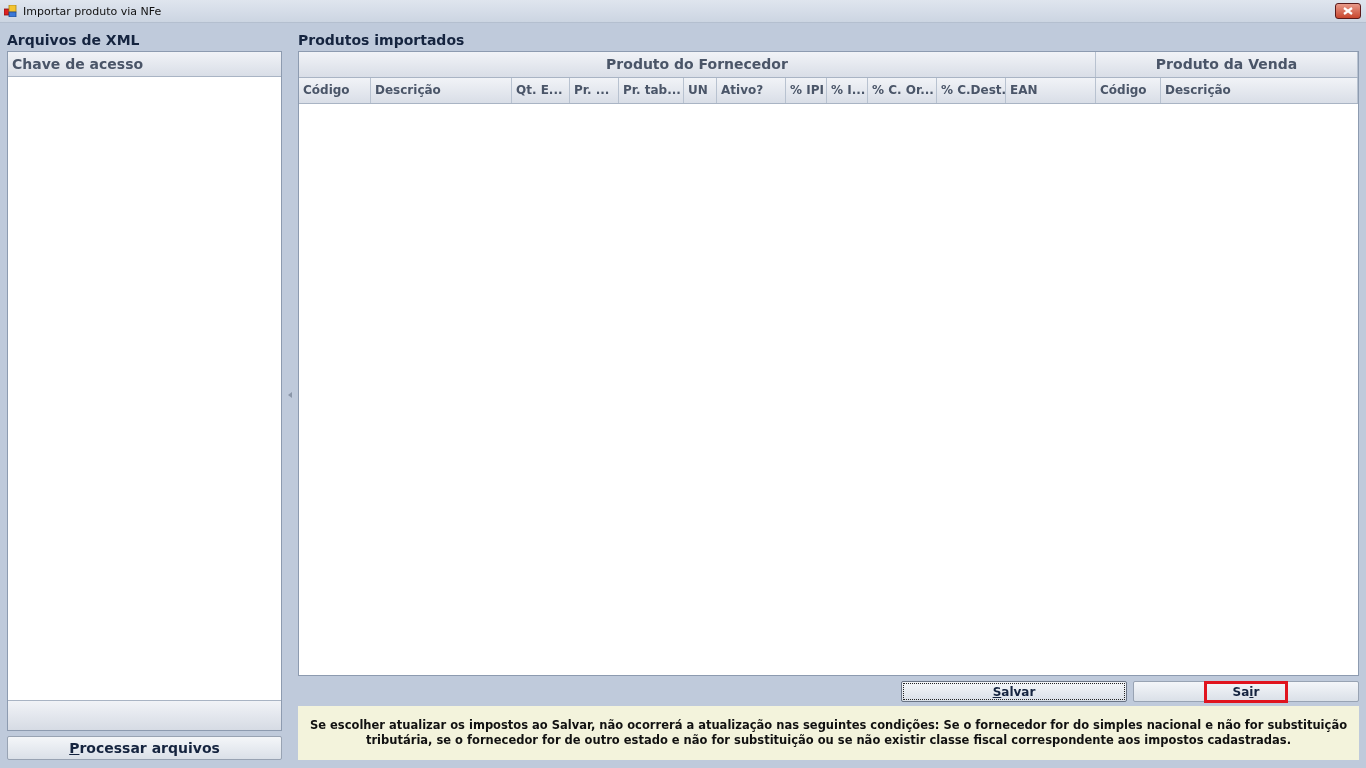  What do you see at coordinates (145, 748) in the screenshot?
I see `process-files-button: Processar arquivos` at bounding box center [145, 748].